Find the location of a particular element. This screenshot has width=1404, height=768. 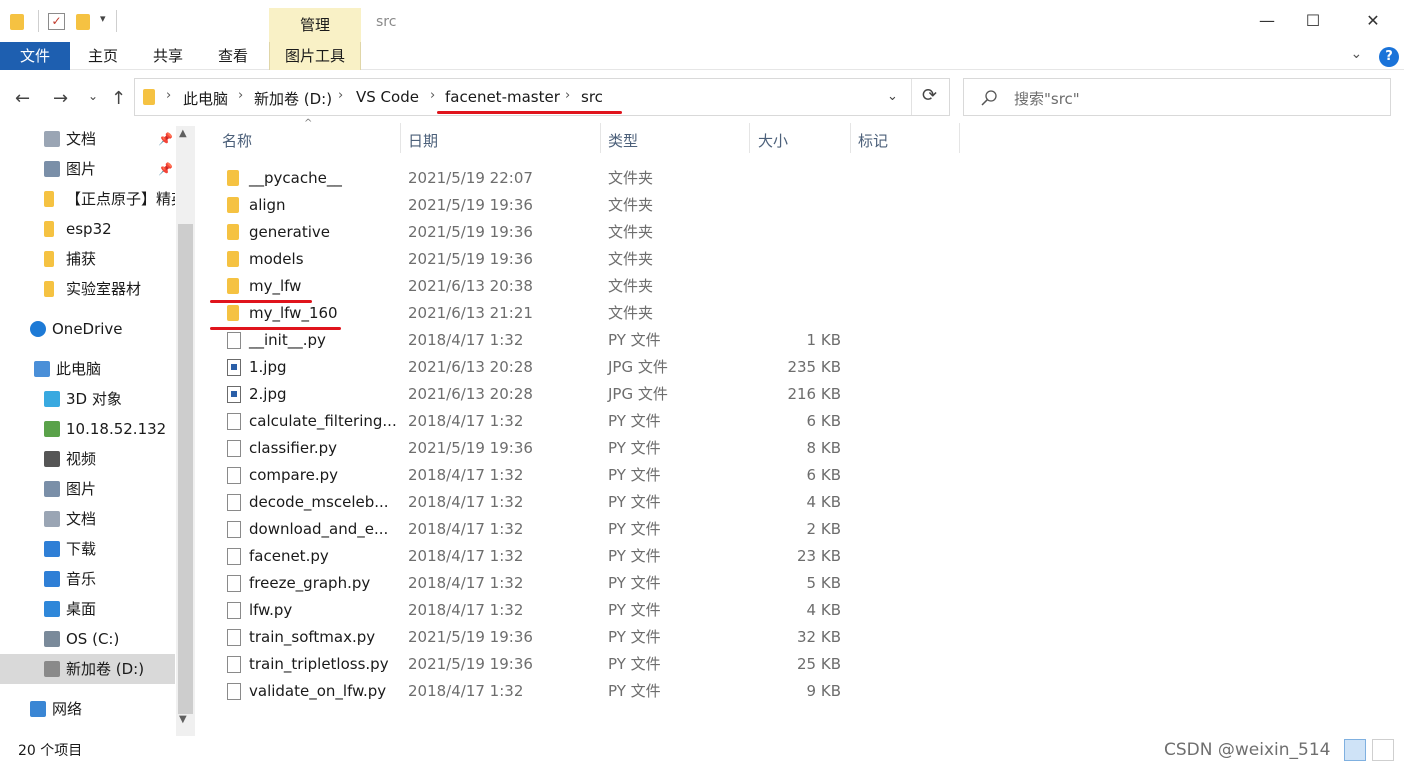

tab-picture-tools: 图片工具 is located at coordinates (315, 56).